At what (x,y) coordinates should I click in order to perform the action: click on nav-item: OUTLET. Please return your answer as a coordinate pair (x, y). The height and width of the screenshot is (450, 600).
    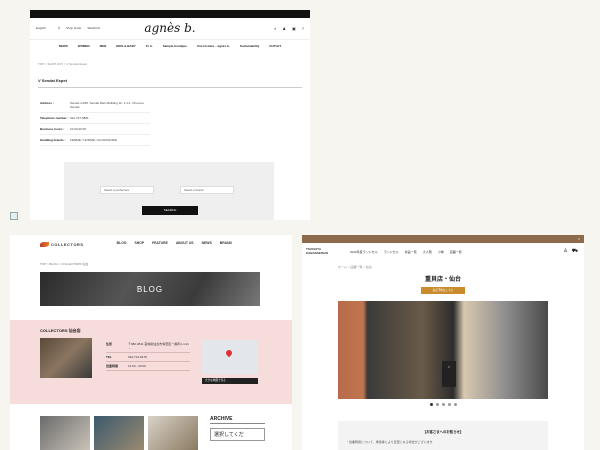
    Looking at the image, I should click on (275, 46).